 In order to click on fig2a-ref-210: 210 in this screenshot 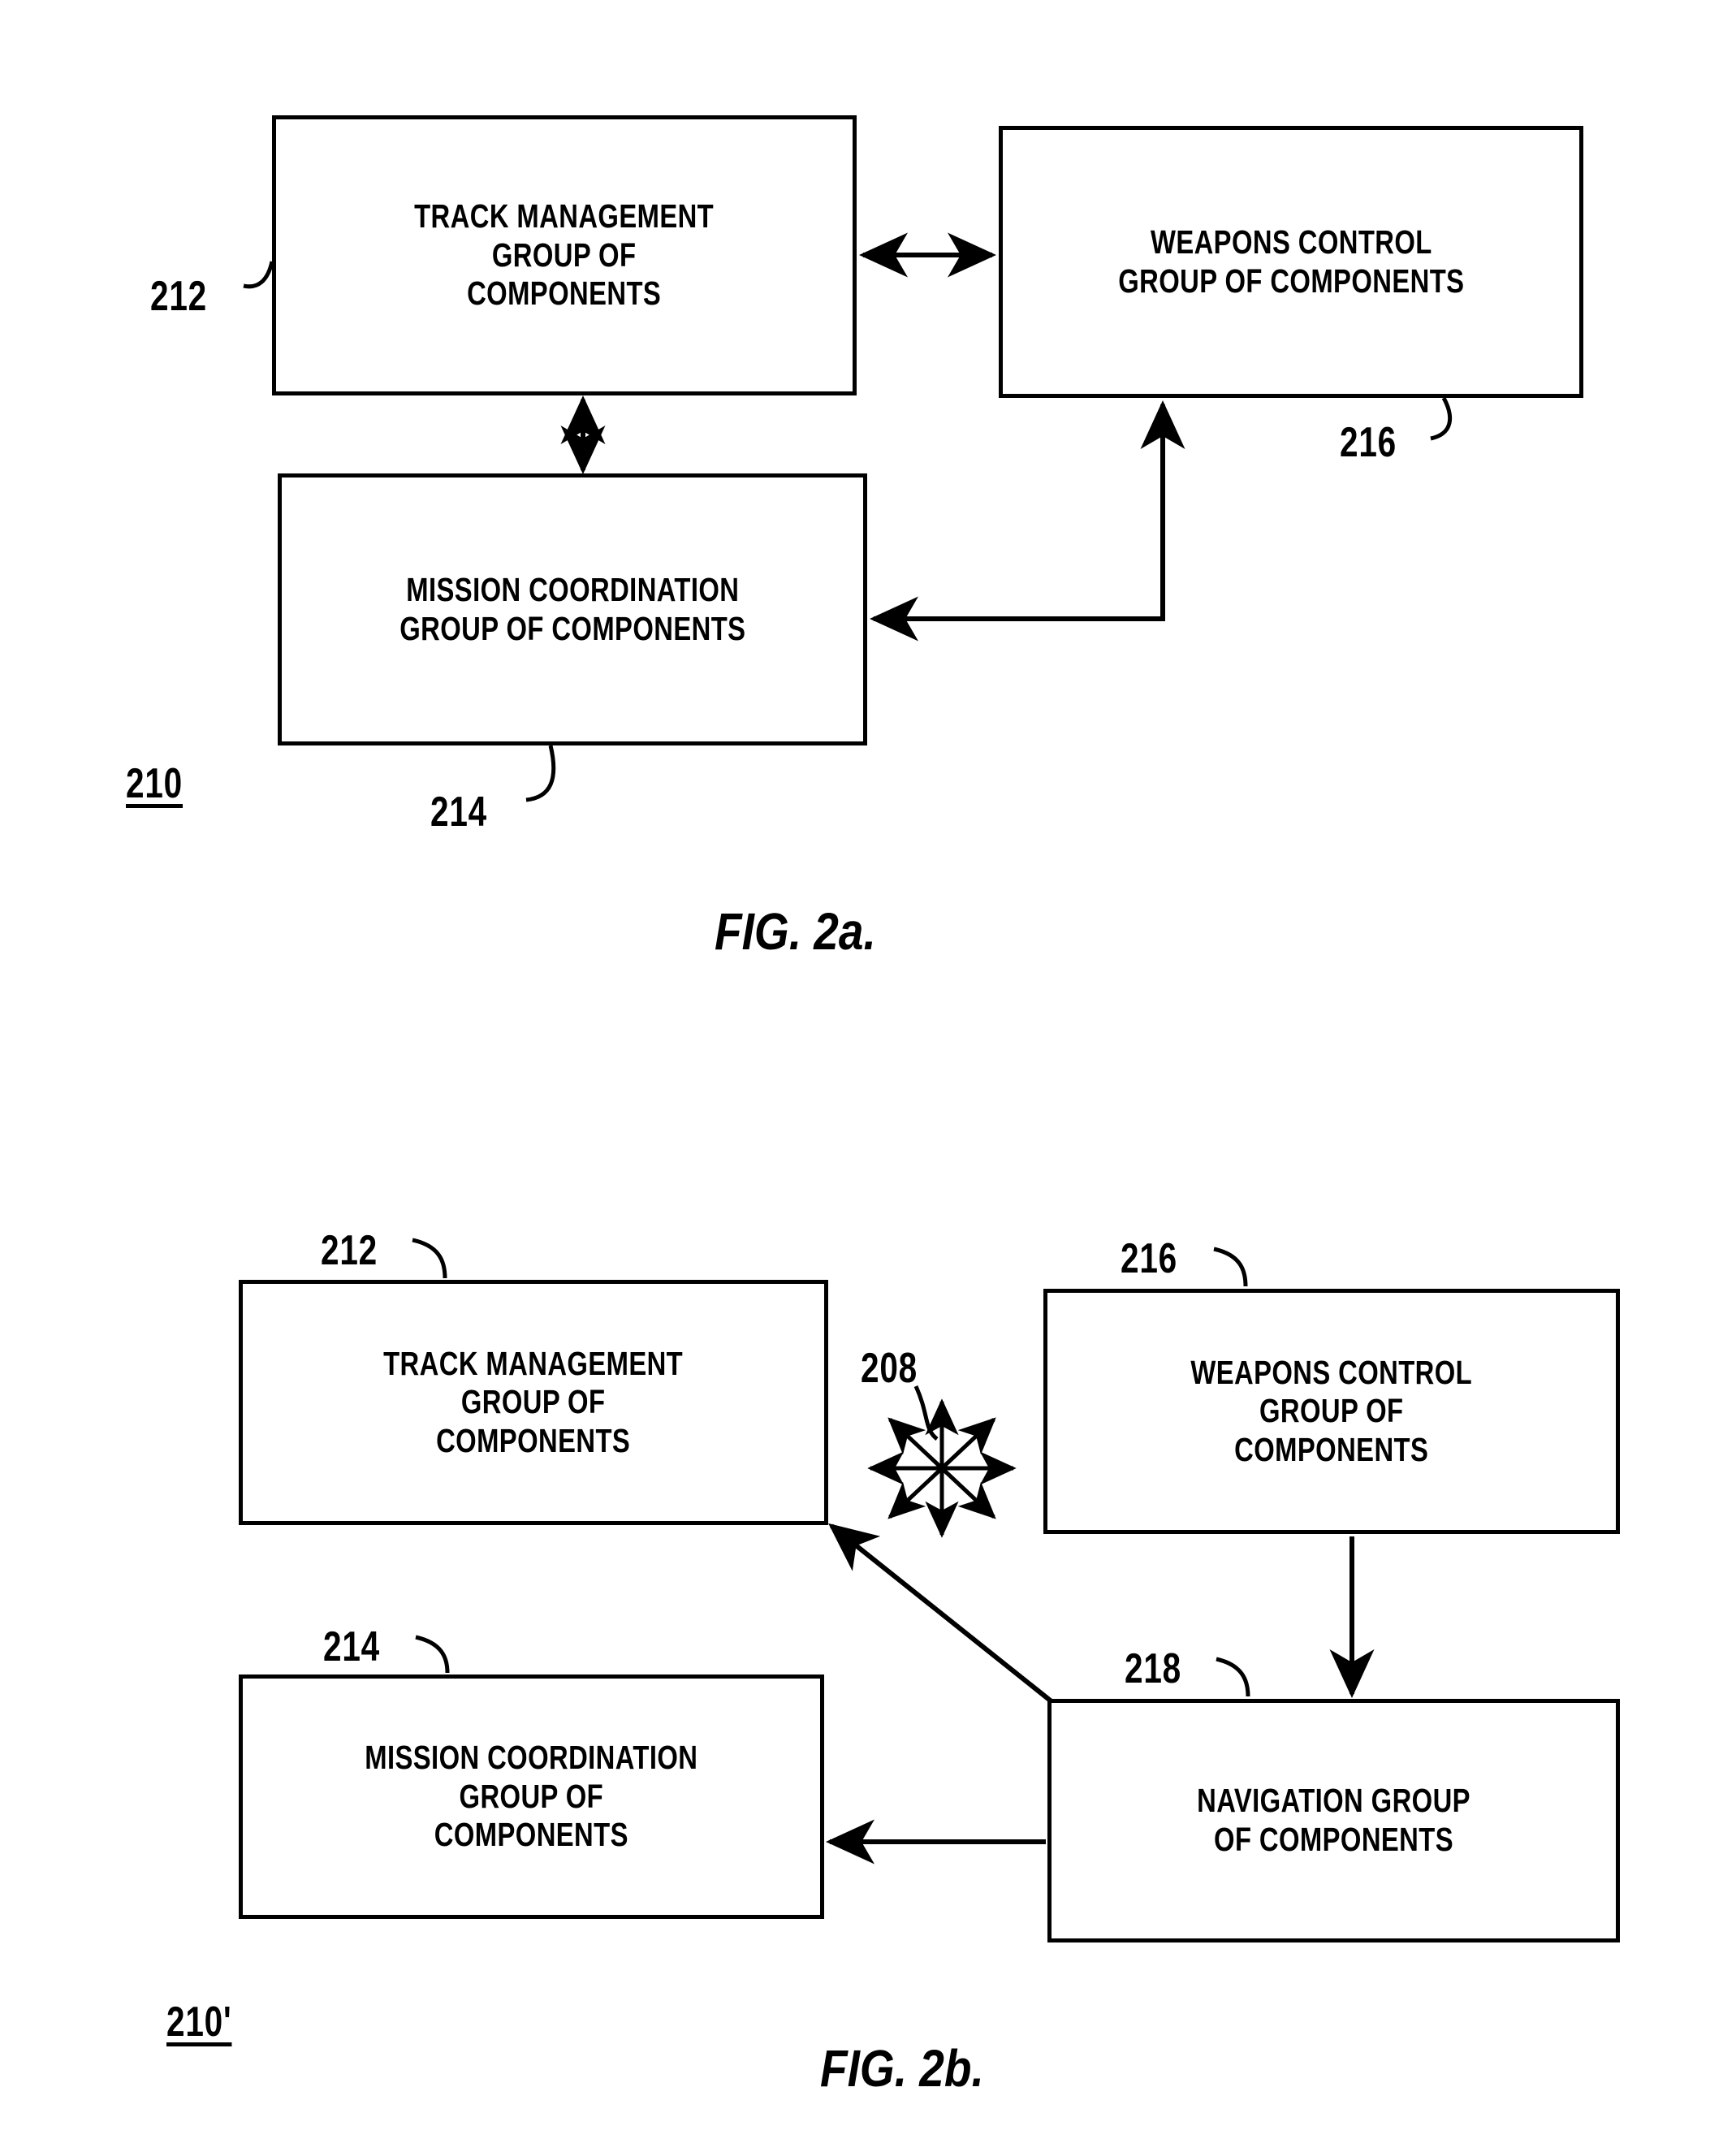, I will do `click(155, 783)`.